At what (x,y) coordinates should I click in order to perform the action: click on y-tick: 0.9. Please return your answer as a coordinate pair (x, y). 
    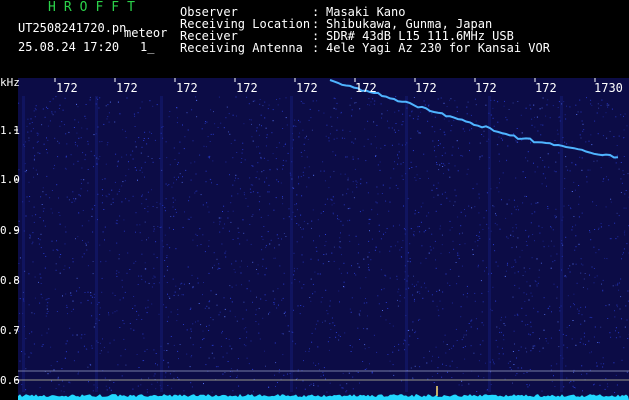
    Looking at the image, I should click on (10, 230).